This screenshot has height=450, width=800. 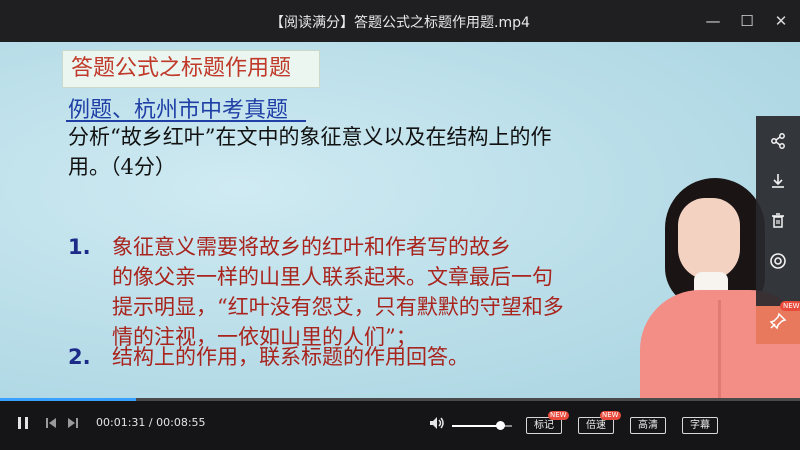 I want to click on volume-slider, so click(x=482, y=425).